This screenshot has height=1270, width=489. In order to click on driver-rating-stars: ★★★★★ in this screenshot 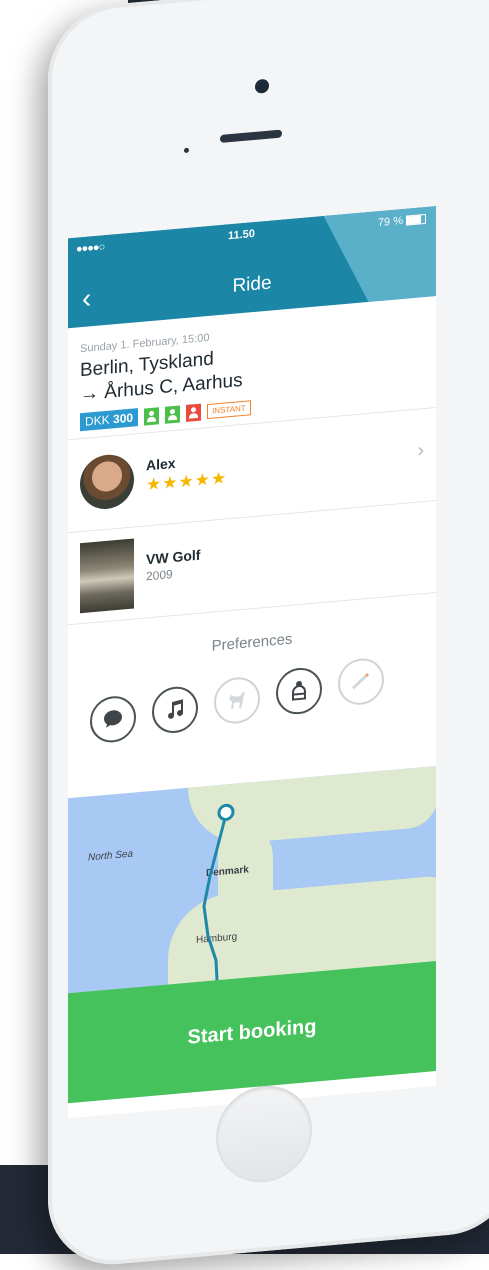, I will do `click(187, 481)`.